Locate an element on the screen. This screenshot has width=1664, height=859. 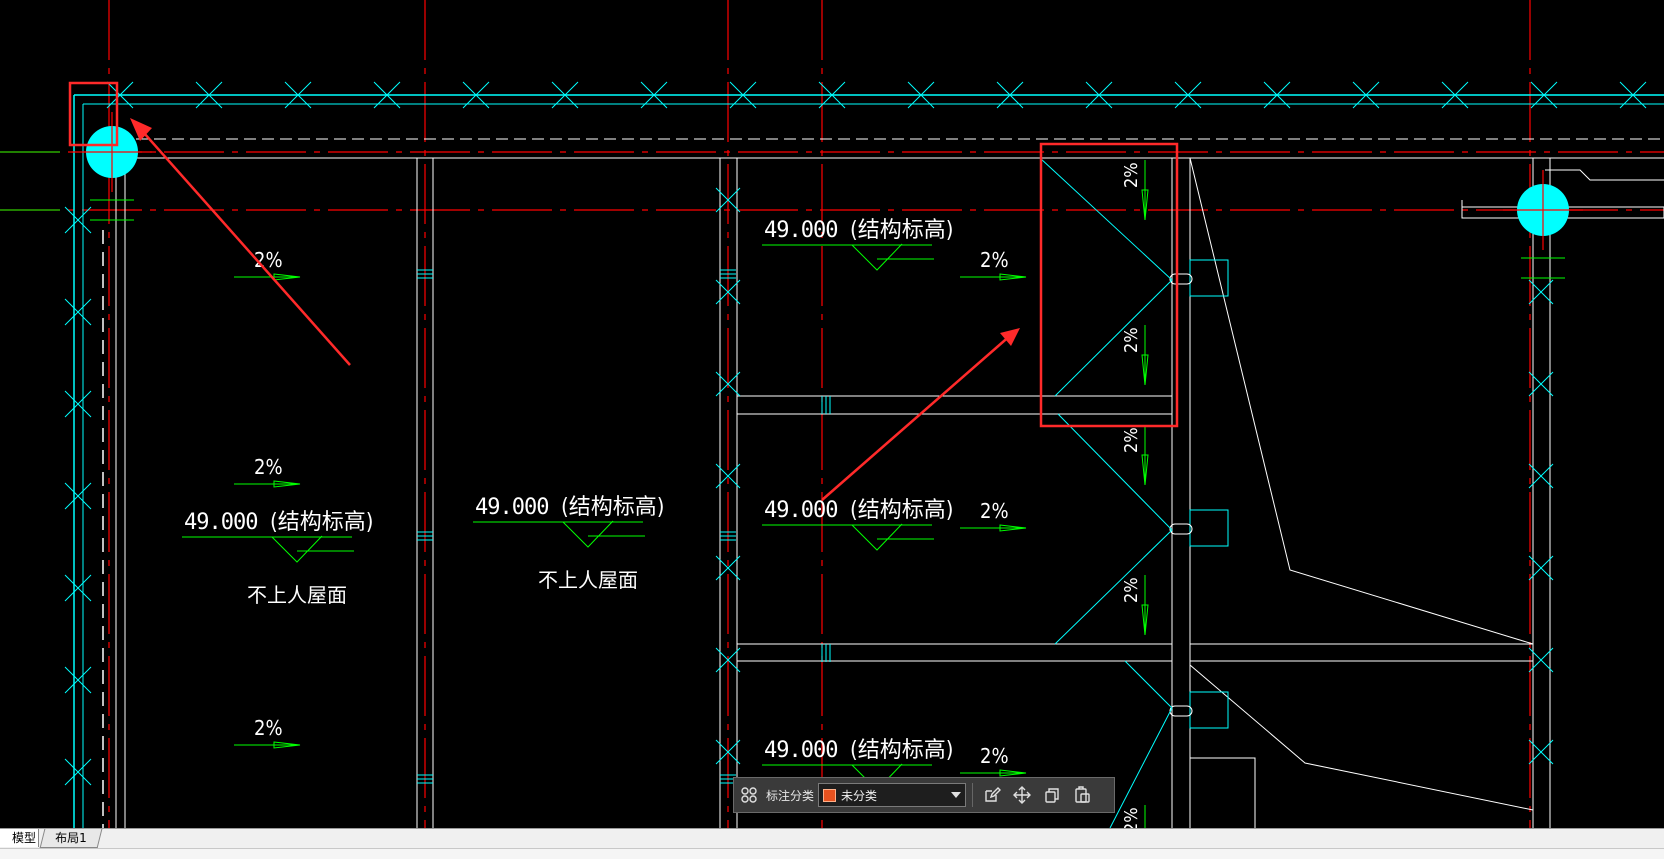
layout-tab-bar: 模型 布局1 is located at coordinates (832, 838).